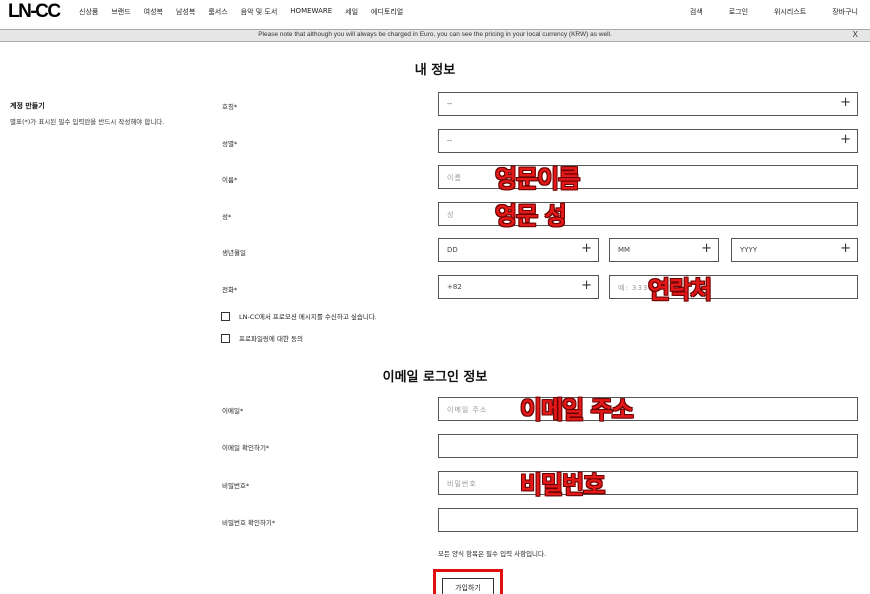 The width and height of the screenshot is (870, 594). What do you see at coordinates (761, 12) in the screenshot?
I see `utility-menu: 검색 로그인 위시리스트 장바구니` at bounding box center [761, 12].